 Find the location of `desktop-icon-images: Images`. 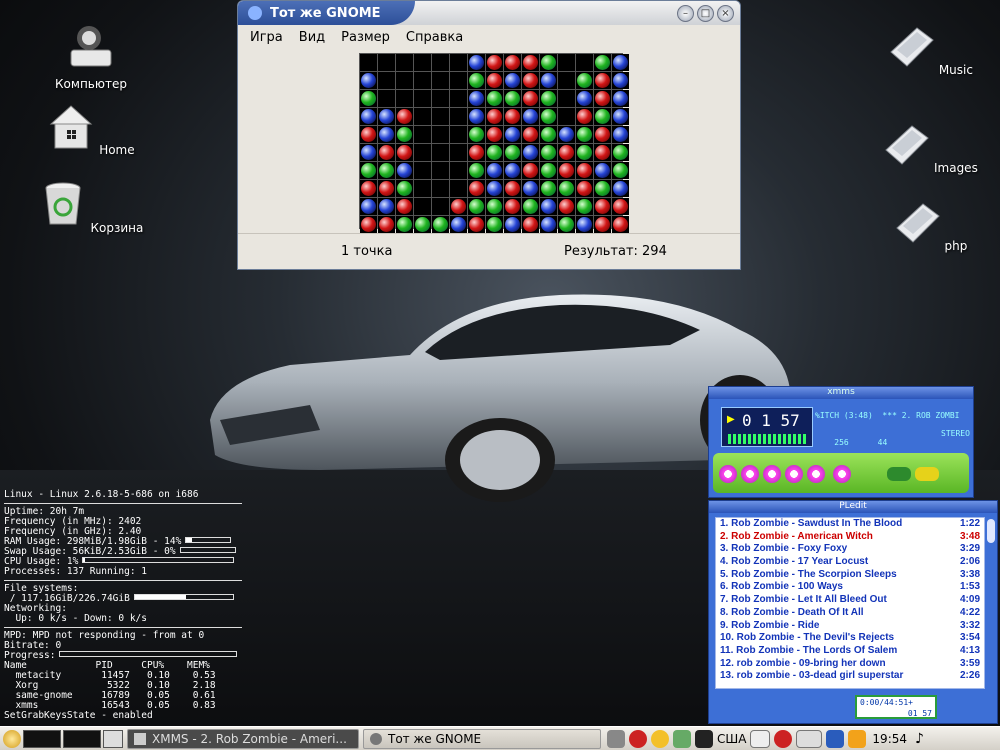

desktop-icon-images: Images is located at coordinates (930, 147).